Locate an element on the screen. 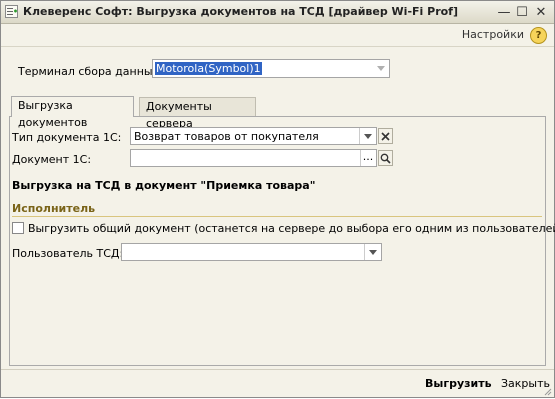  terminal-select: Motorola(Symbol)1 is located at coordinates (271, 68).